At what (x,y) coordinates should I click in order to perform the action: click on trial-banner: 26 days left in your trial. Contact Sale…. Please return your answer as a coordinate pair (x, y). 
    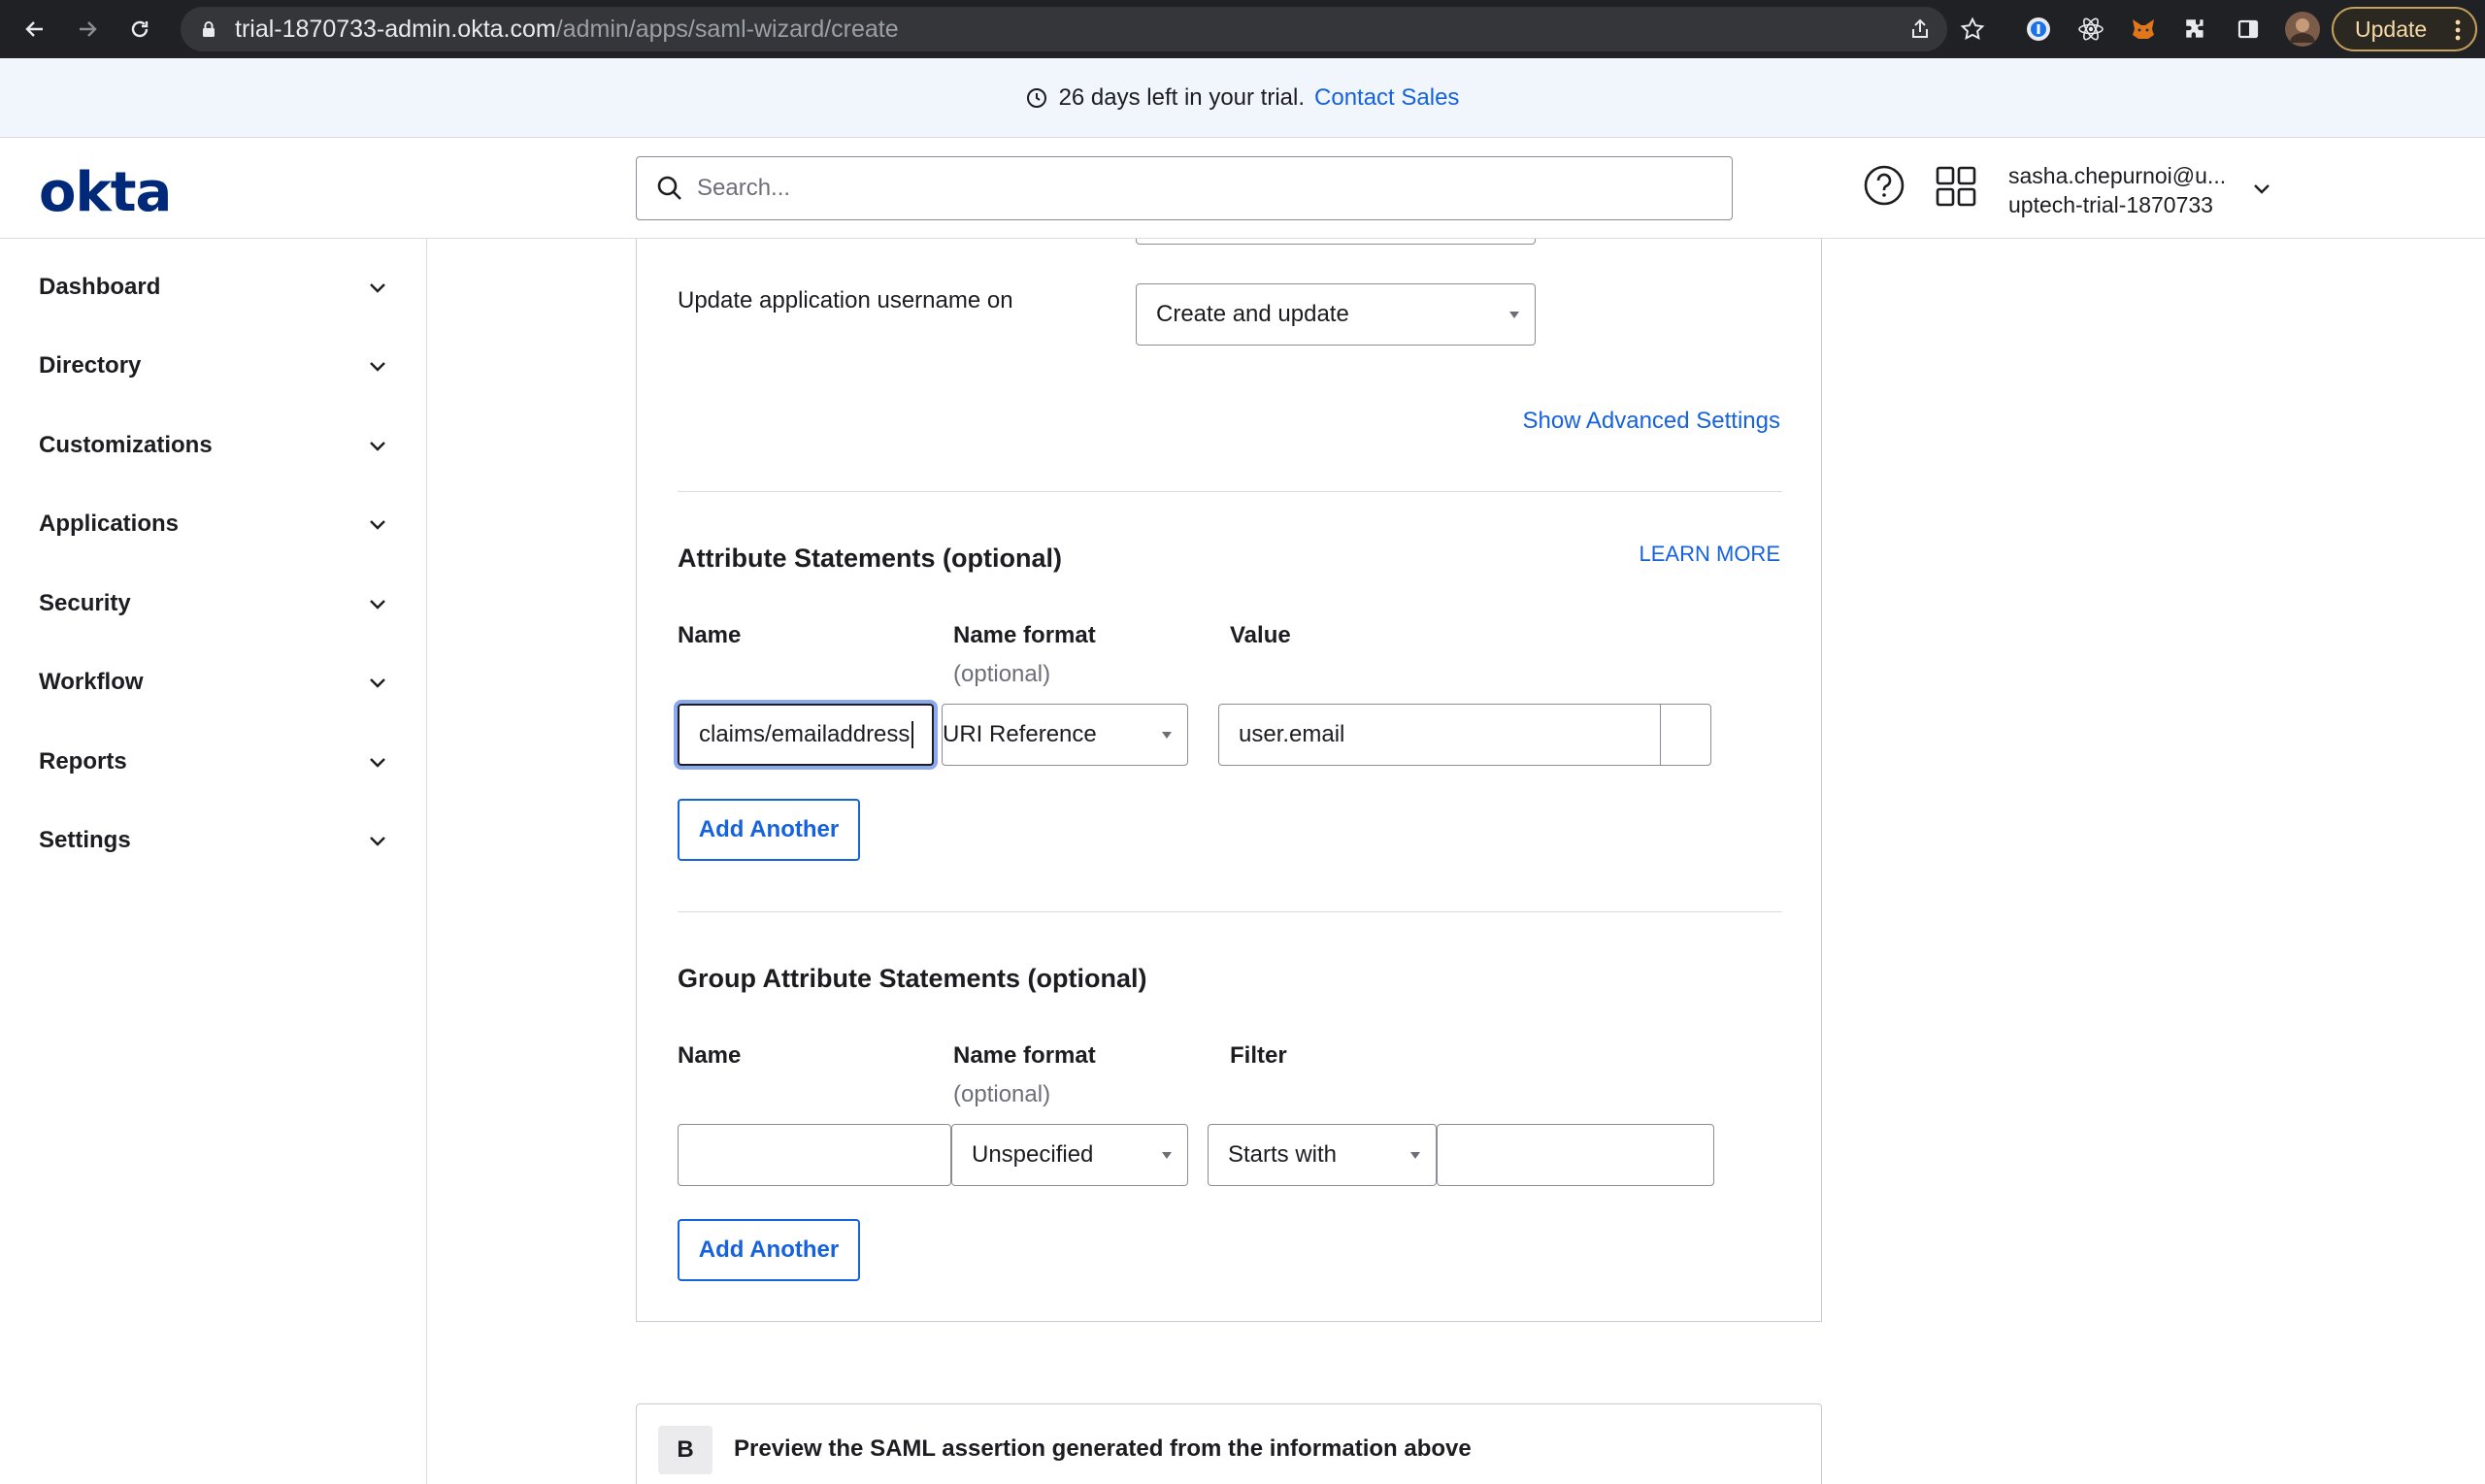
    Looking at the image, I should click on (1242, 98).